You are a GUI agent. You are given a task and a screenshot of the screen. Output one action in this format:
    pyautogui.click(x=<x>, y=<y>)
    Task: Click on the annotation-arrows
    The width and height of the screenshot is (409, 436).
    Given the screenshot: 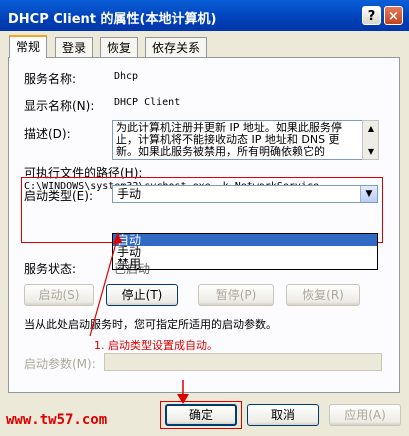 What is the action you would take?
    pyautogui.click(x=139, y=318)
    